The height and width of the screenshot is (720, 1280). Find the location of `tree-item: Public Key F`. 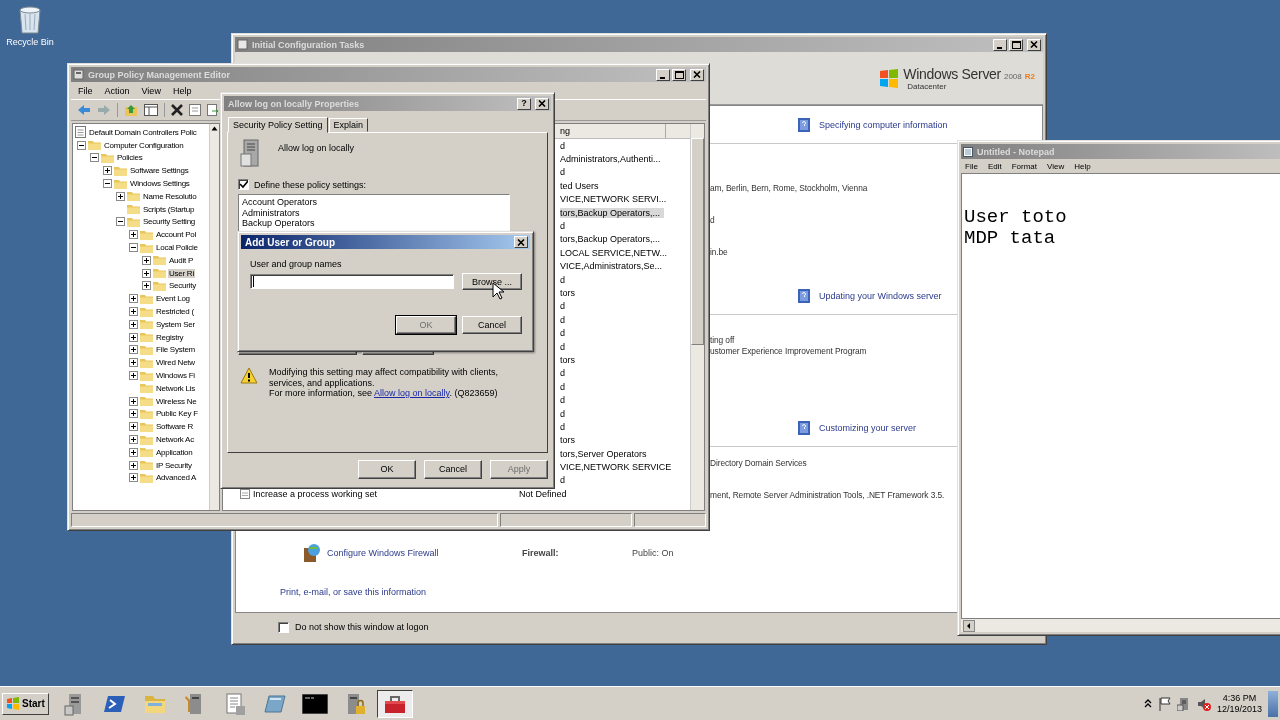

tree-item: Public Key F is located at coordinates (177, 414).